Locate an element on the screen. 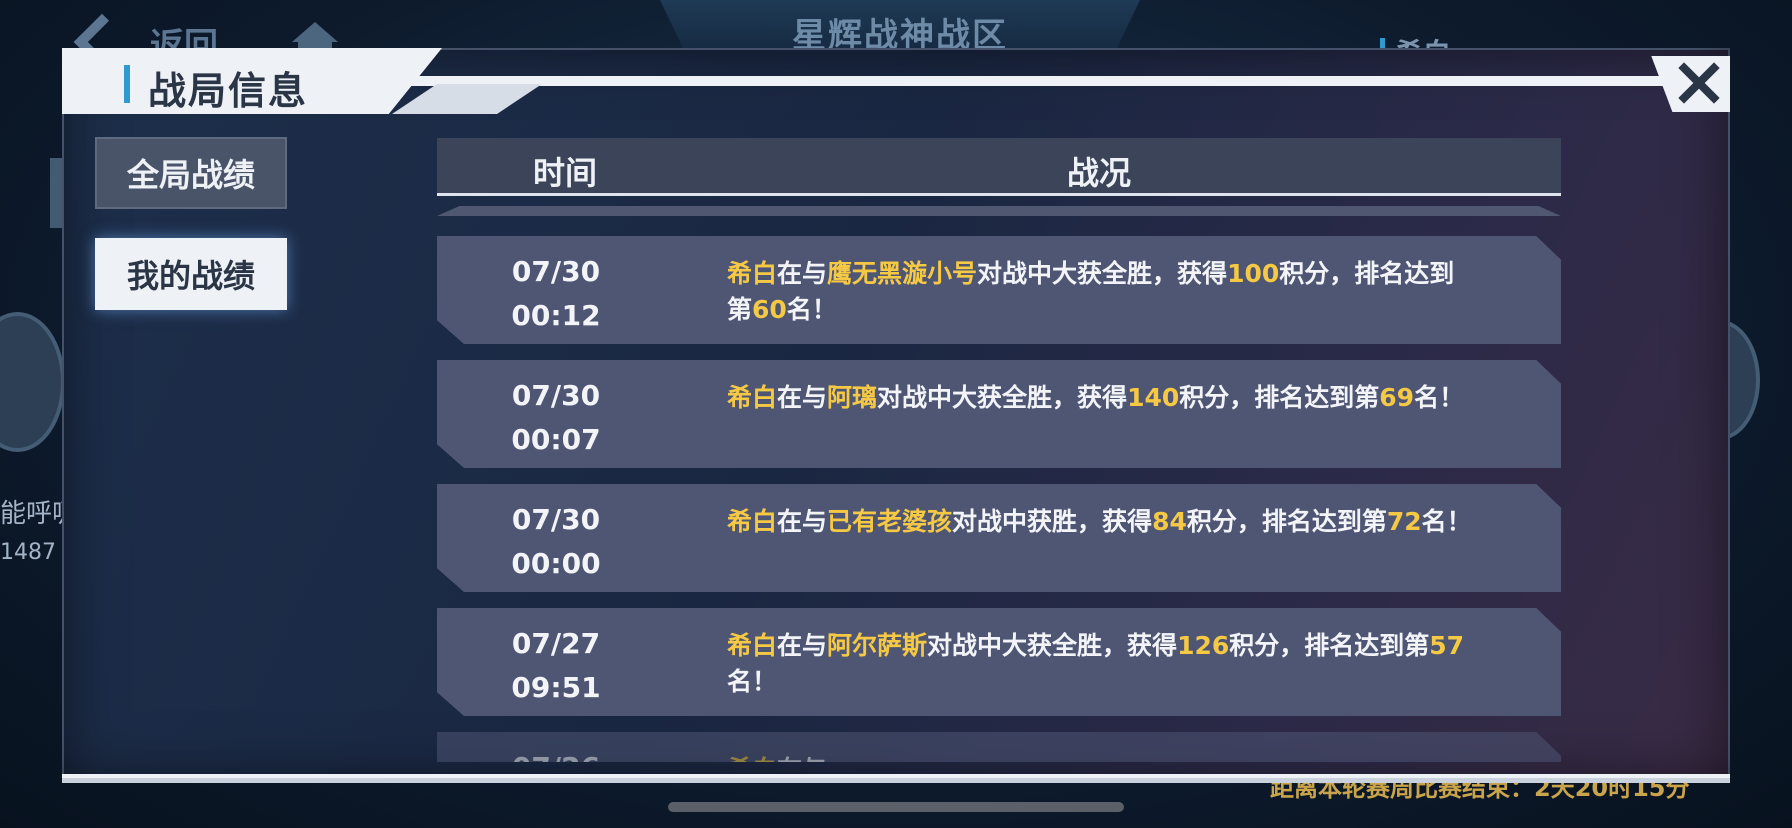 The height and width of the screenshot is (828, 1792). row-status-text: 希白在与已有老婆孩对战中获胜，获得84积分，排名达到第72名！ is located at coordinates (1102, 522).